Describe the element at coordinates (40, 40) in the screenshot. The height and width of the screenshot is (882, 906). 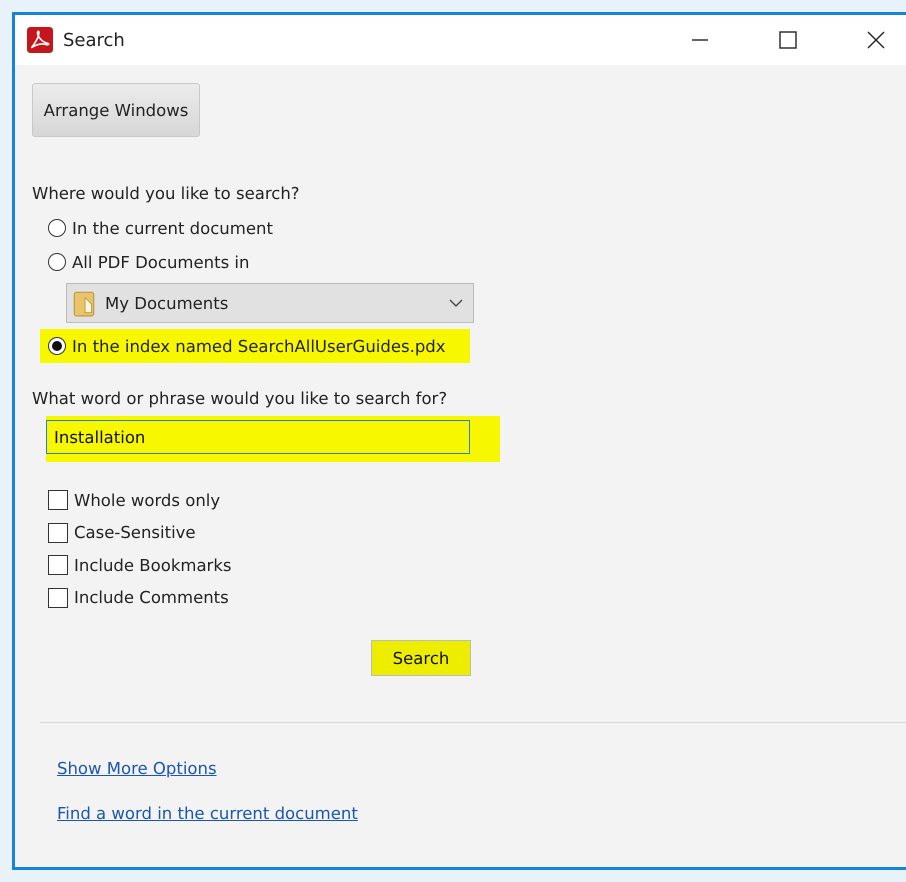
I see `pdf-app-icon` at that location.